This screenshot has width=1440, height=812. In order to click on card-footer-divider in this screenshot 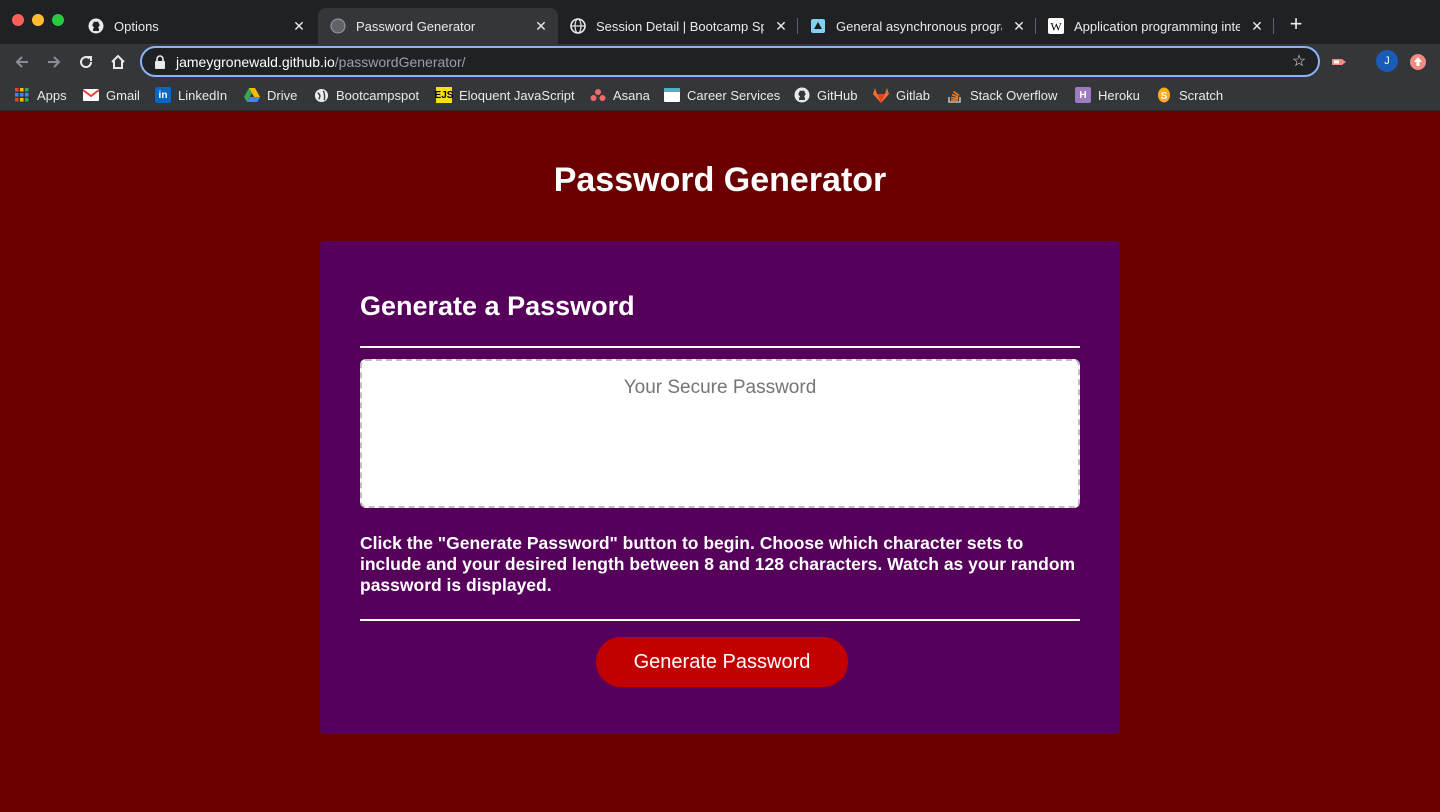, I will do `click(720, 620)`.